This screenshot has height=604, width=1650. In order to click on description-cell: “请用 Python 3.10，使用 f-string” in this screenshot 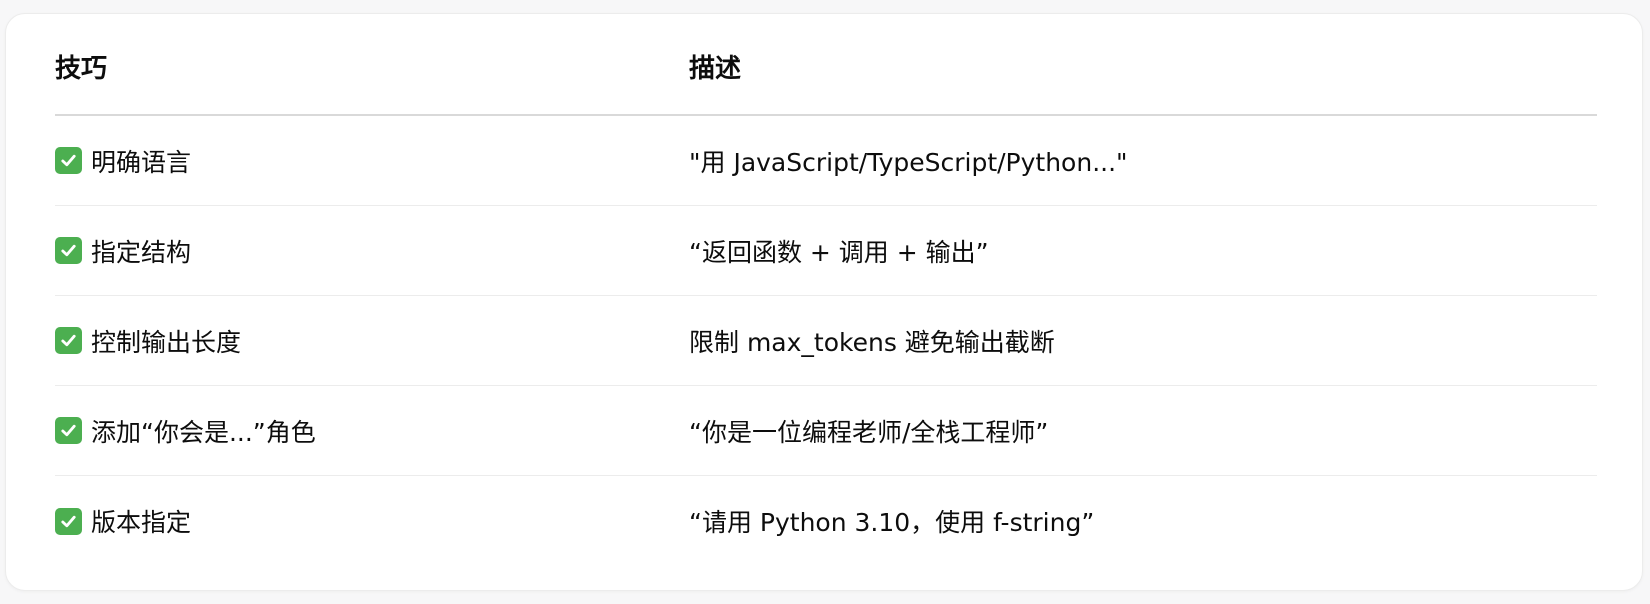, I will do `click(892, 522)`.